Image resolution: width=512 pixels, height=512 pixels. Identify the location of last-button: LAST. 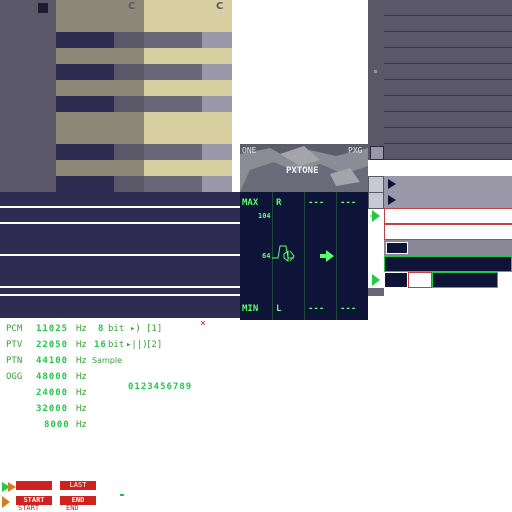
(78, 485).